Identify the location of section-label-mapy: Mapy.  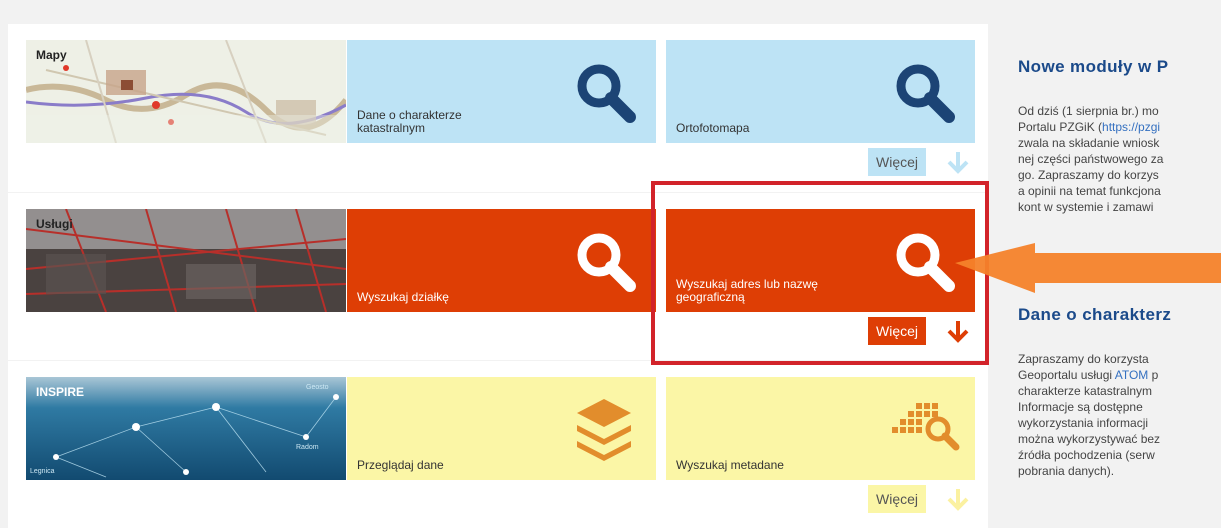
(51, 55).